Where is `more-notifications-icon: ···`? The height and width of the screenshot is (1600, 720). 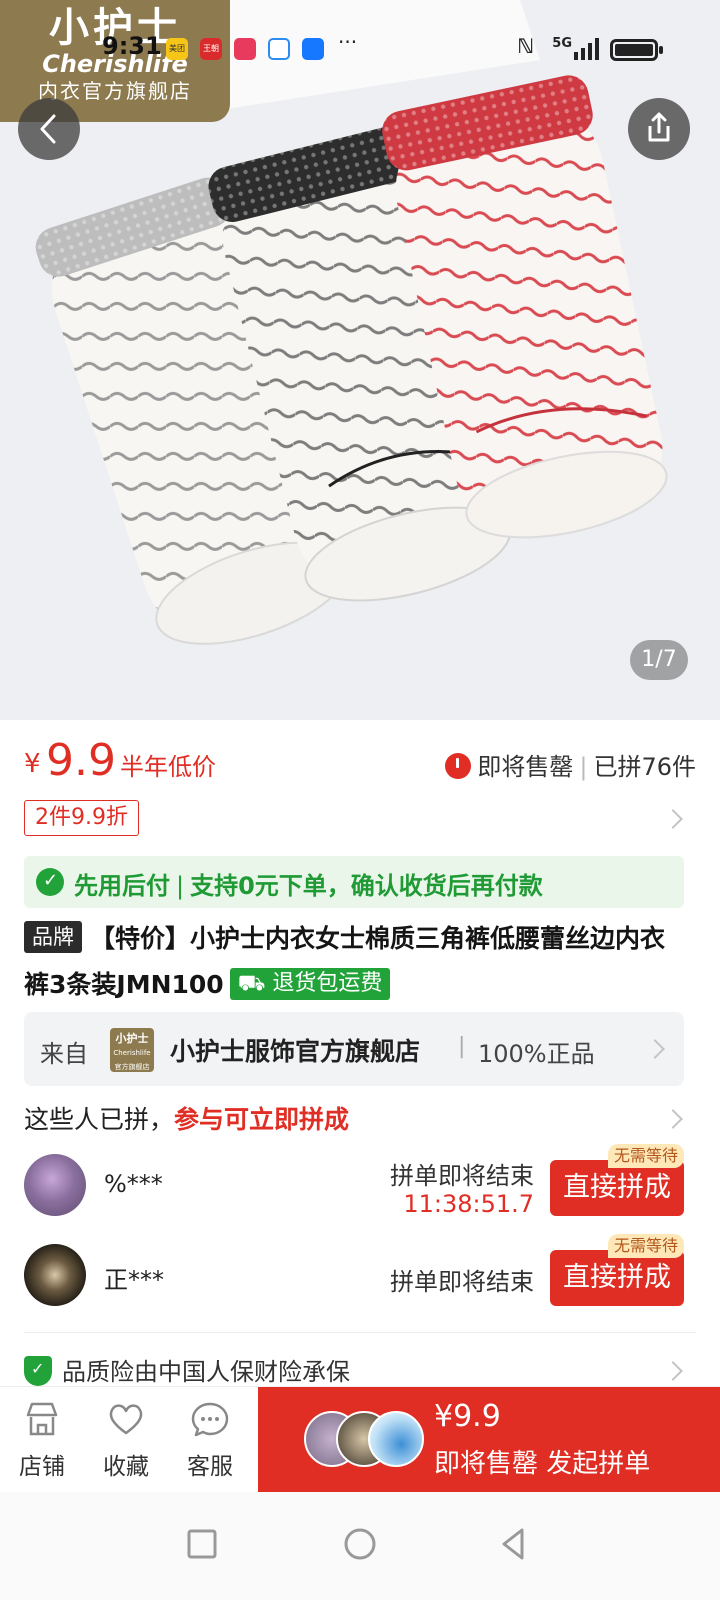 more-notifications-icon: ··· is located at coordinates (348, 42).